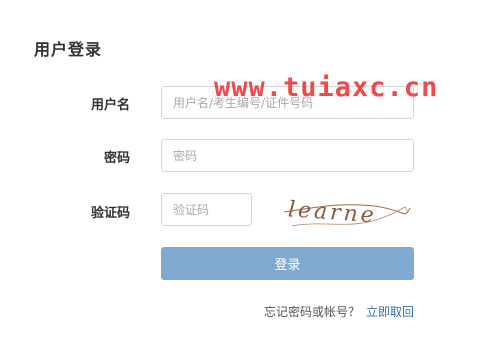  Describe the element at coordinates (206, 209) in the screenshot. I see `captcha-input` at that location.